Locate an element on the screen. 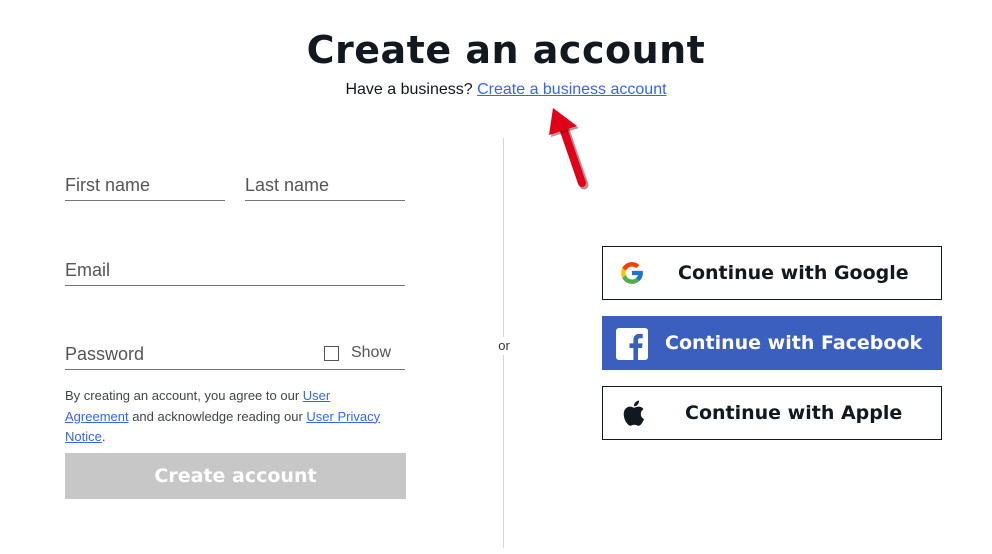  email-input is located at coordinates (235, 270).